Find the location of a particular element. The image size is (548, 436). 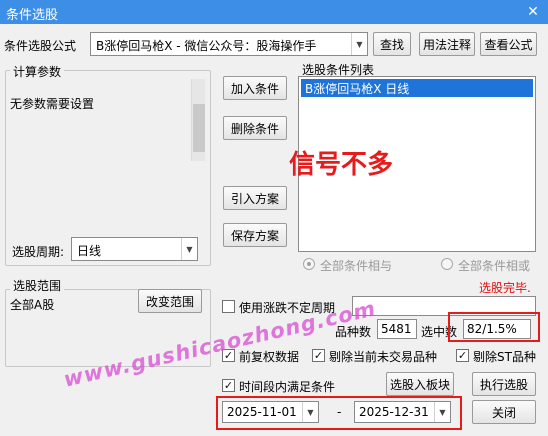

add-to-block-button: 选股入板块 is located at coordinates (420, 384).